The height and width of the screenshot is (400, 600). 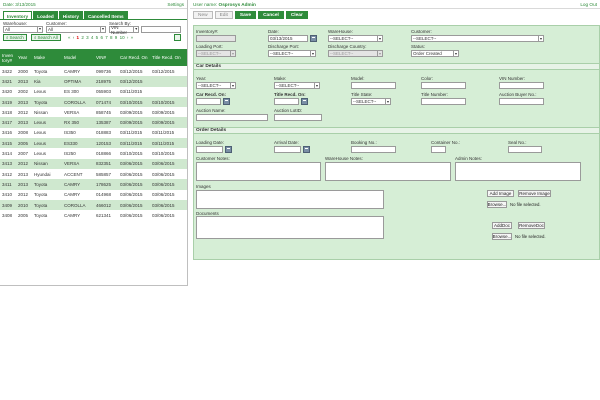 I want to click on new-button: New, so click(x=203, y=15).